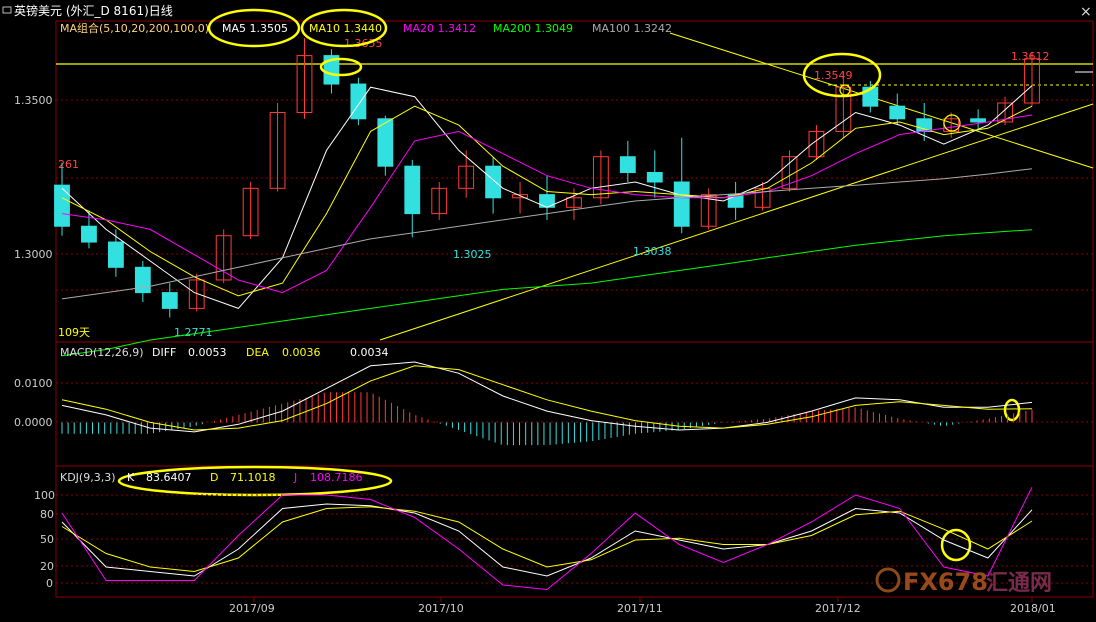  I want to click on ma10-value: MA10 1.3440, so click(345, 28).